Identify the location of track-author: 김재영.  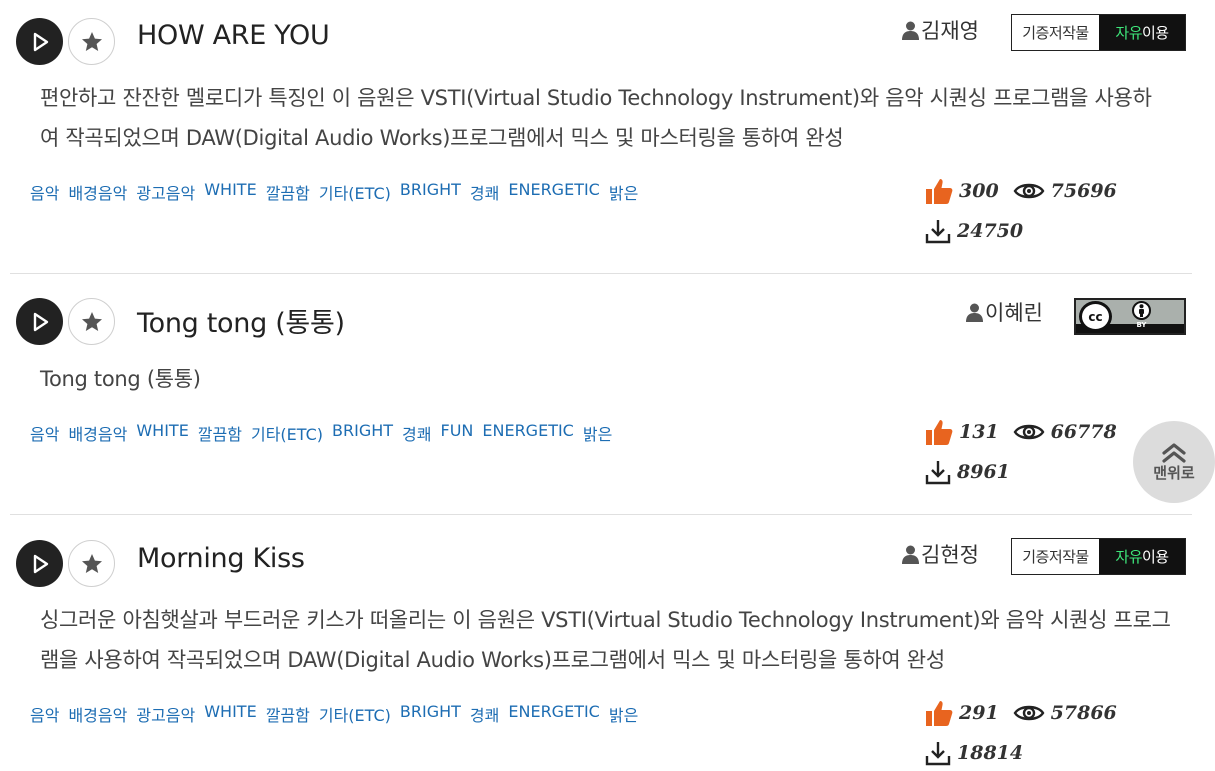
(940, 30).